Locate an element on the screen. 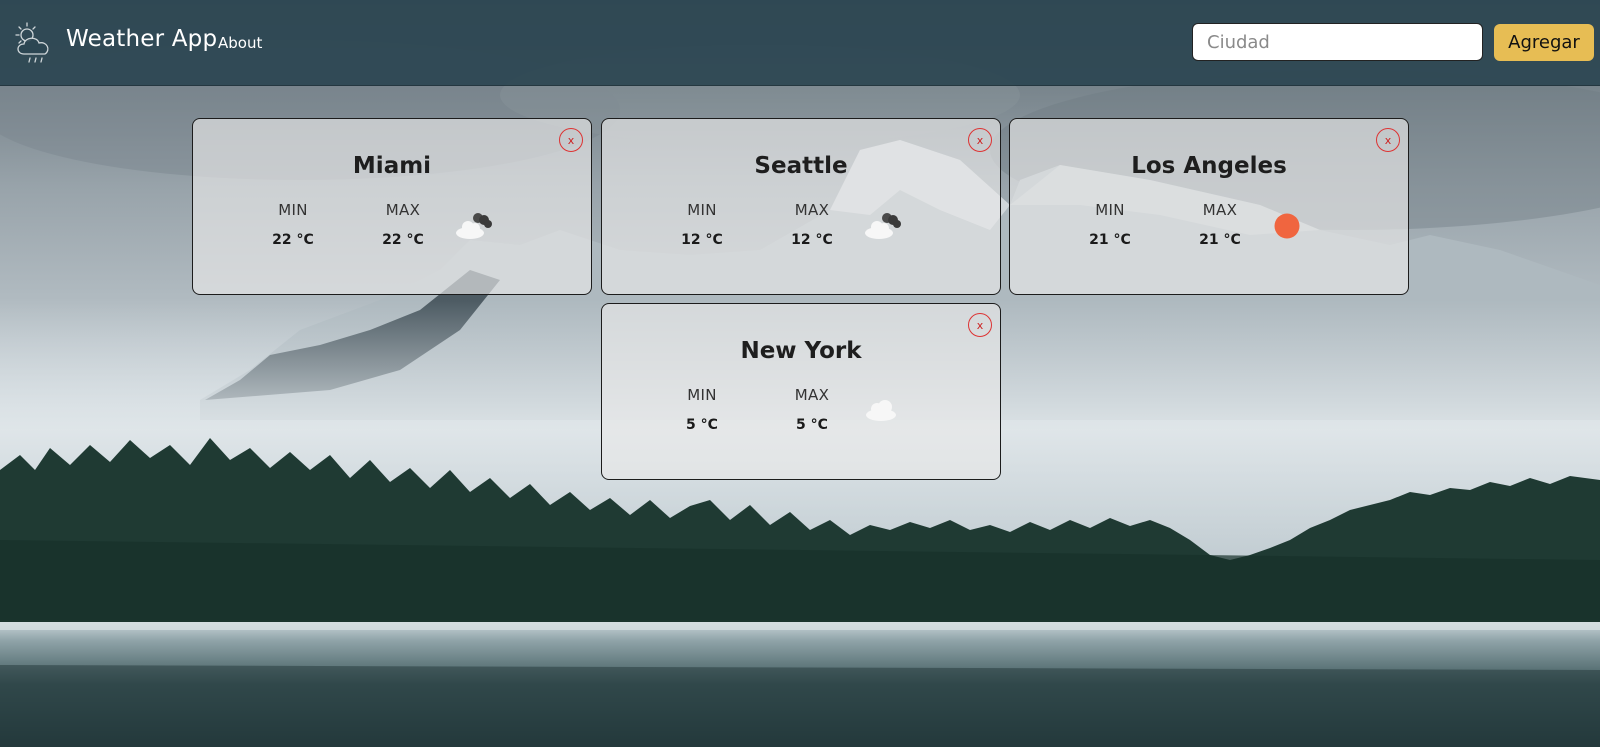 The image size is (1600, 747). min-value: 22 °C is located at coordinates (293, 240).